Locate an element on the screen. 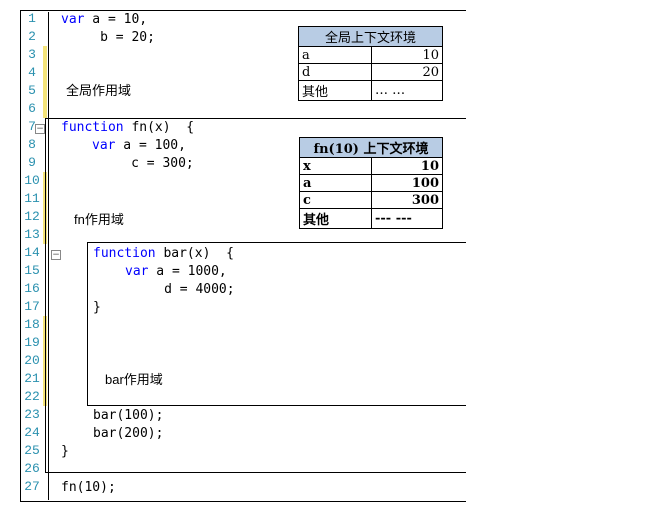 The width and height of the screenshot is (658, 517). table-key: d is located at coordinates (335, 72).